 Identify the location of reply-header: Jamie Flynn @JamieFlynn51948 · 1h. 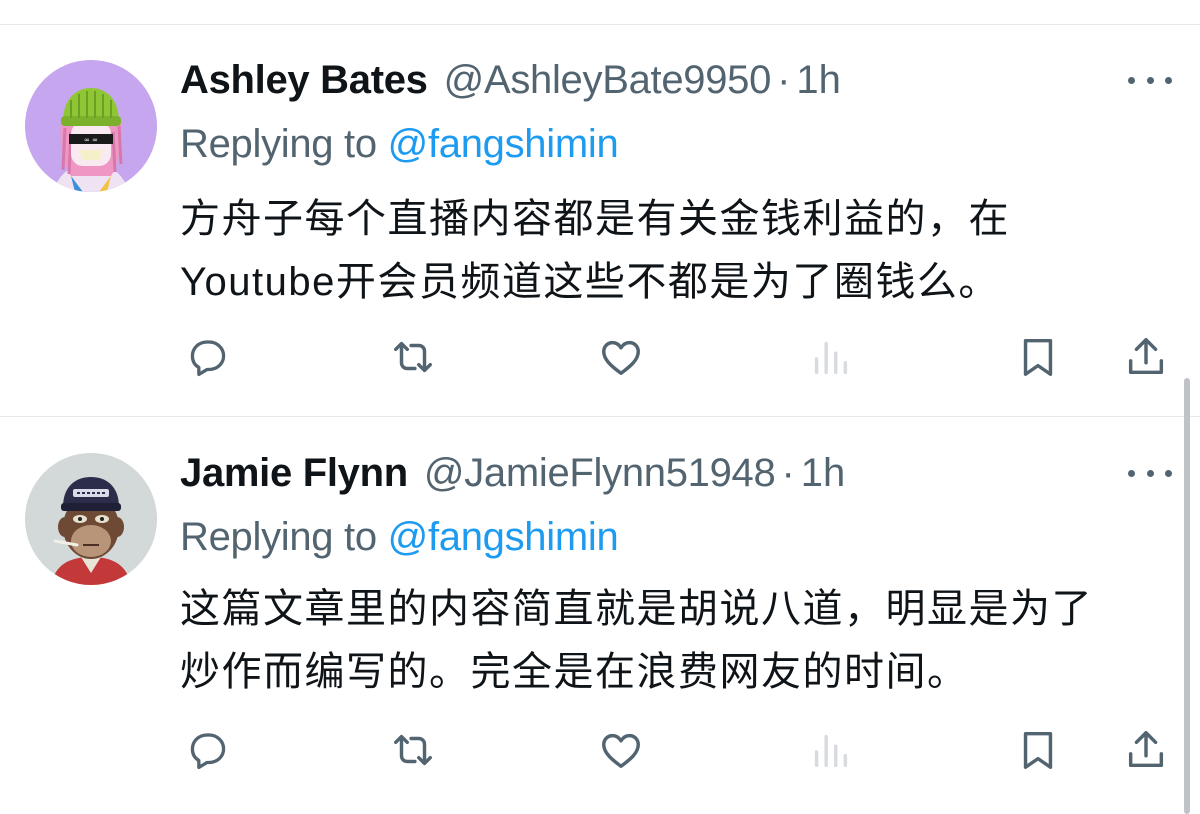
(512, 473).